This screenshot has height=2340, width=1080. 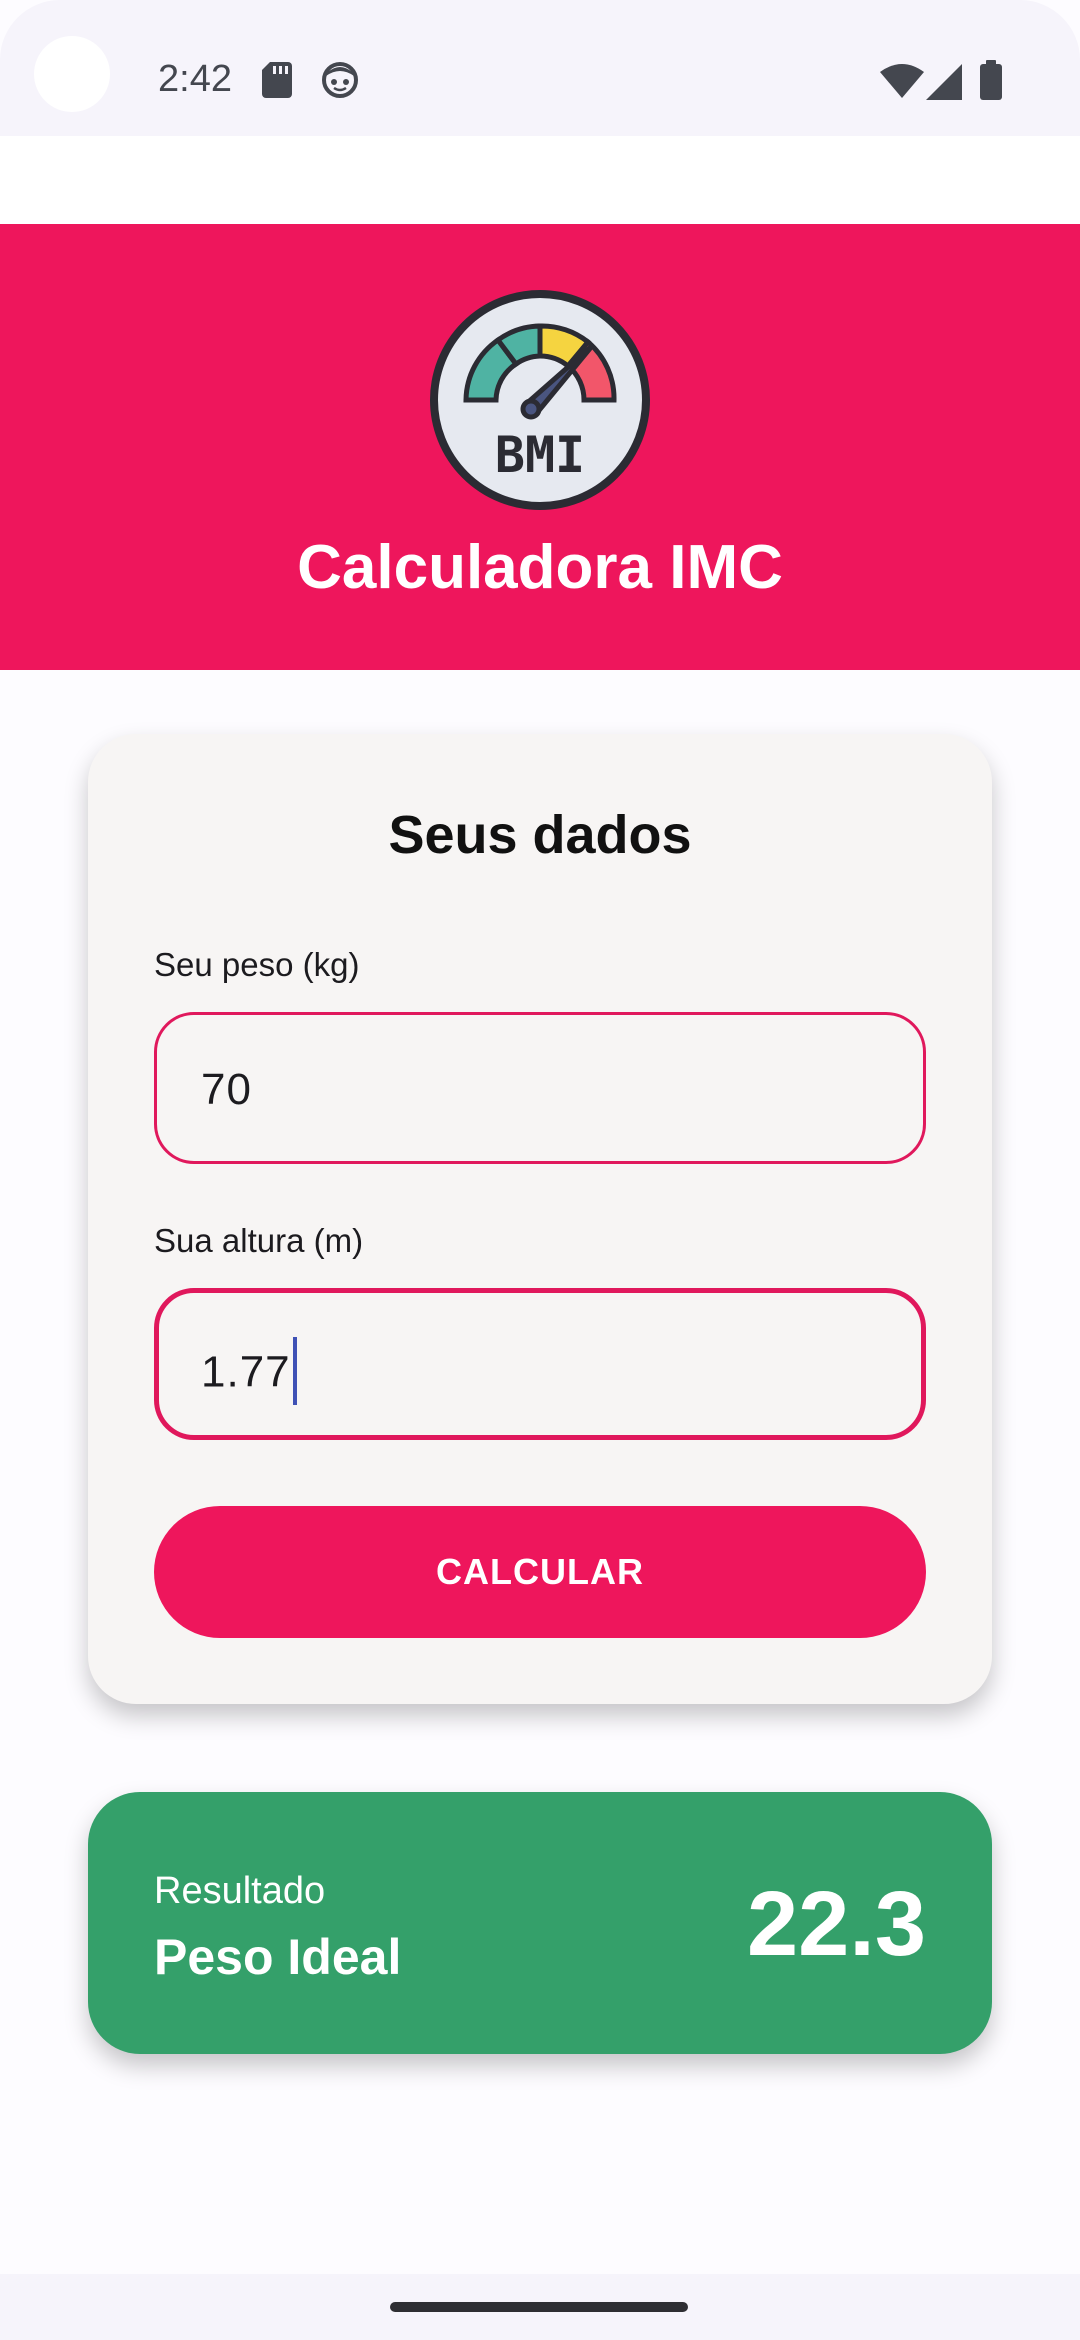 I want to click on height-label: Sua altura (m), so click(x=259, y=1240).